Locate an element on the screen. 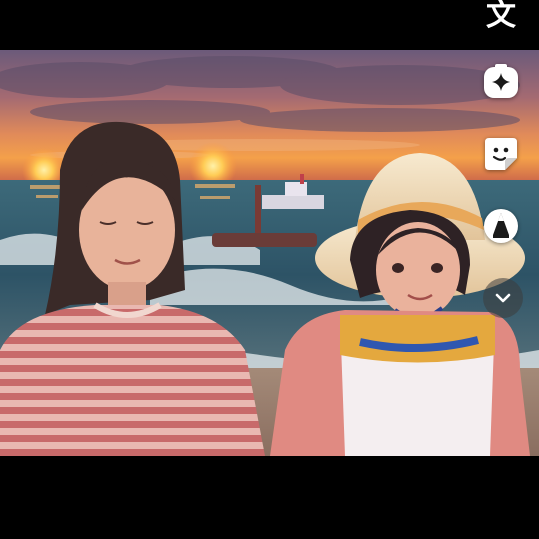  top-bar is located at coordinates (269, 25).